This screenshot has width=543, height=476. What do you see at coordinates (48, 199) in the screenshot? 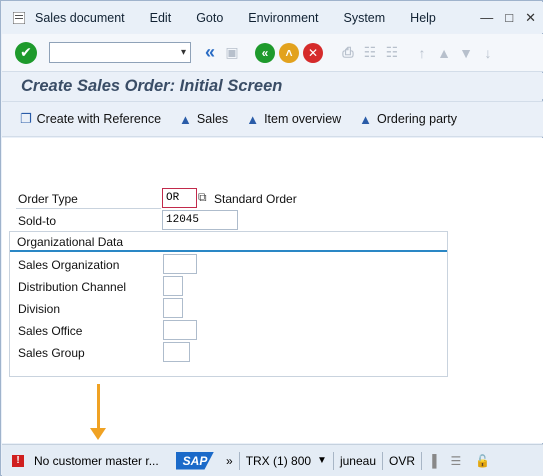
I see `order-type-label: Order Type` at bounding box center [48, 199].